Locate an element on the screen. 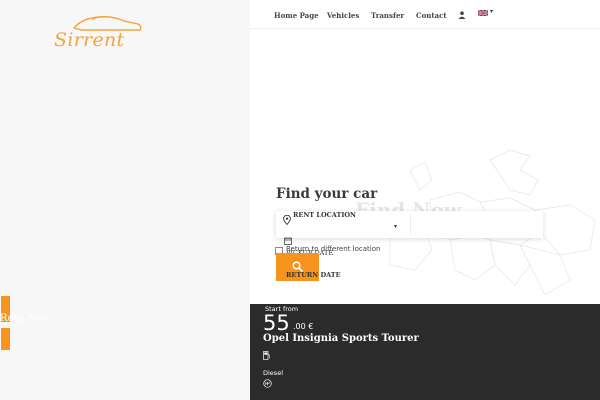 Image resolution: width=600 pixels, height=400 pixels. offer-car-name: Opel Insignia Sports Tourer is located at coordinates (341, 338).